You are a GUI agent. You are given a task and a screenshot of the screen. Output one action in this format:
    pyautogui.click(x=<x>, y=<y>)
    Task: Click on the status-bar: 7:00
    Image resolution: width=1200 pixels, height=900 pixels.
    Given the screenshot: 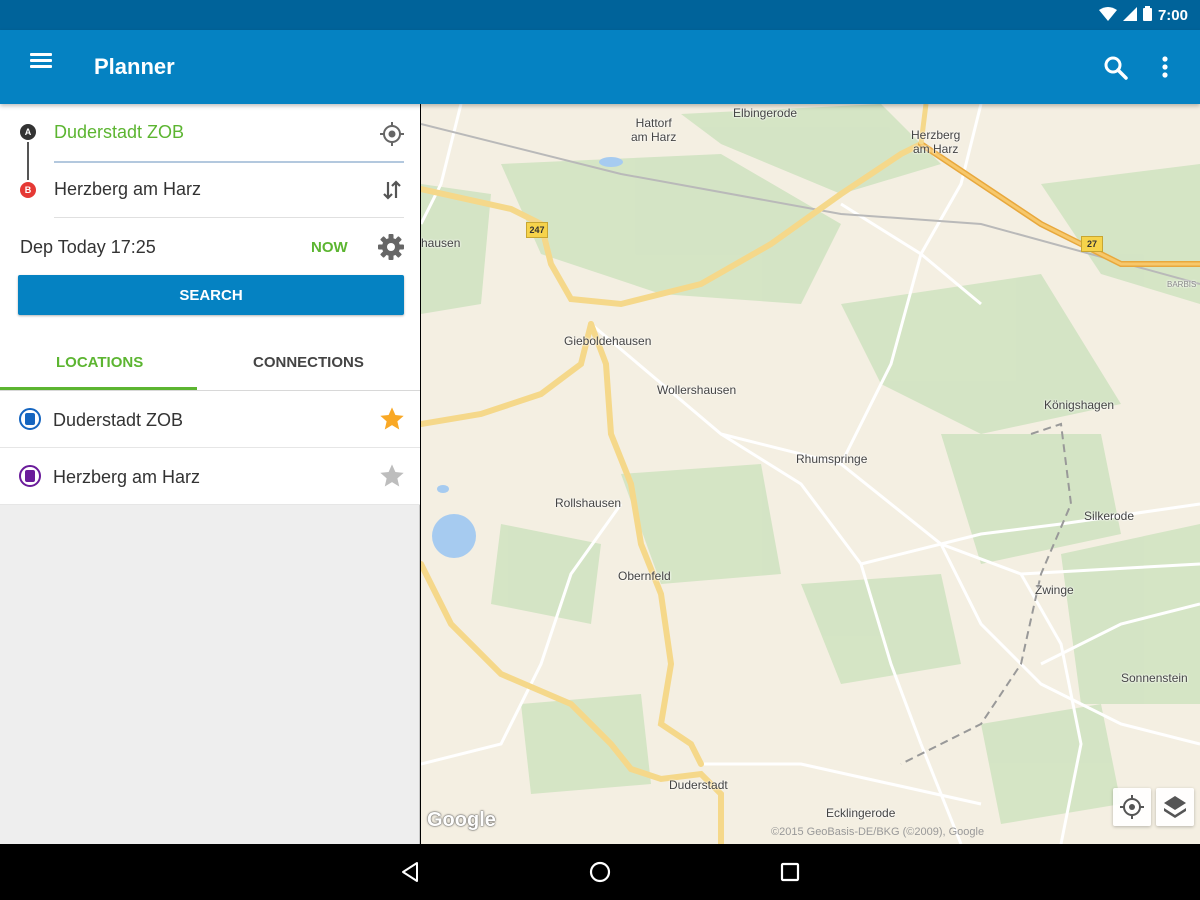 What is the action you would take?
    pyautogui.click(x=600, y=15)
    